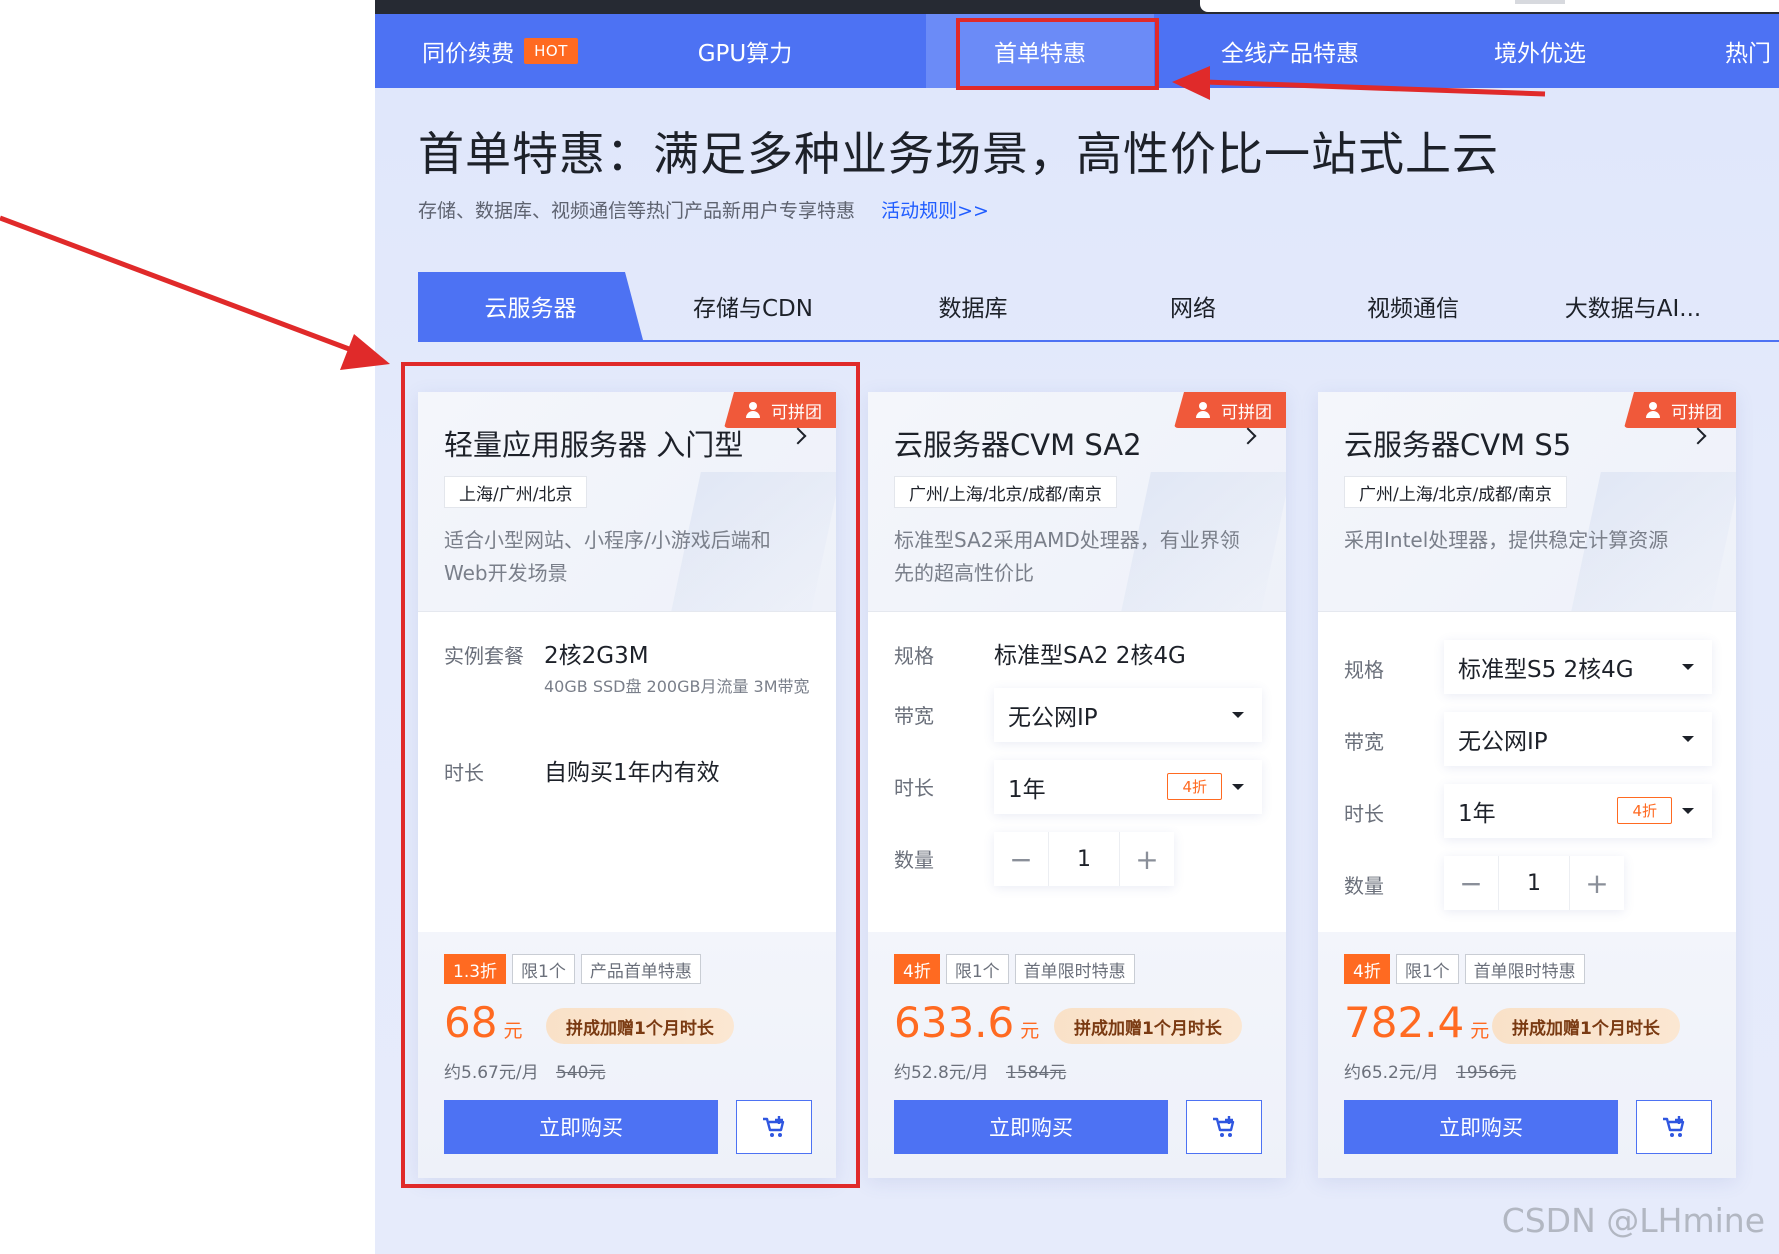  What do you see at coordinates (1633, 1220) in the screenshot?
I see `watermark: CSDN @LHmine` at bounding box center [1633, 1220].